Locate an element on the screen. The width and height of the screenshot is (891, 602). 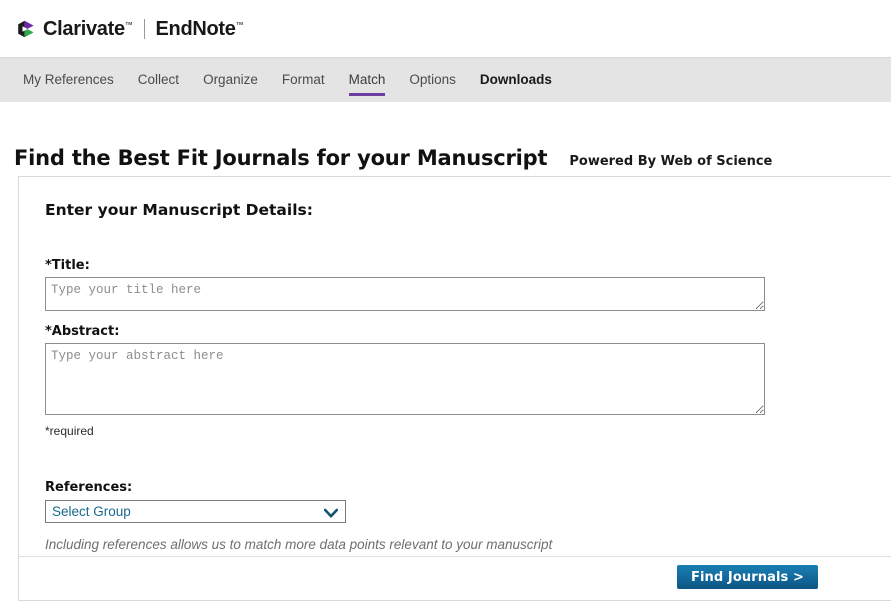
page-subtitle: Powered By Web of Science is located at coordinates (671, 162).